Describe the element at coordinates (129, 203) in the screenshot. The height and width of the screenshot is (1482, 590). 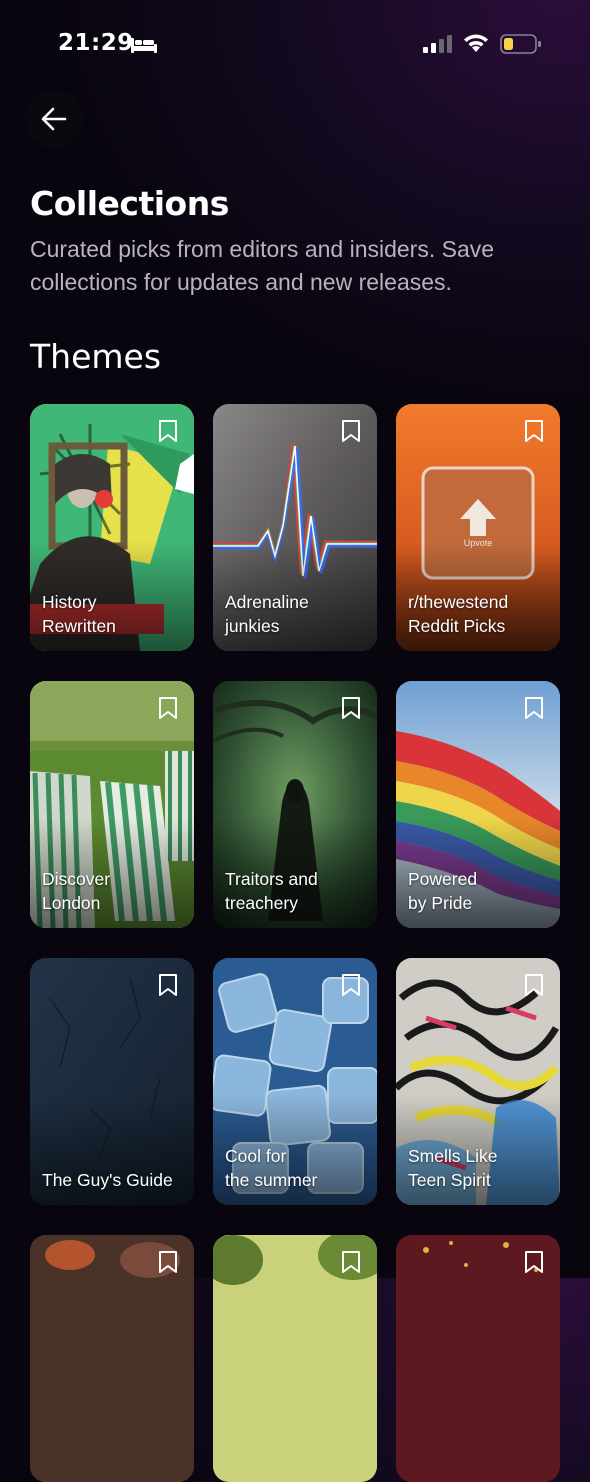
I see `page-title: Collections` at that location.